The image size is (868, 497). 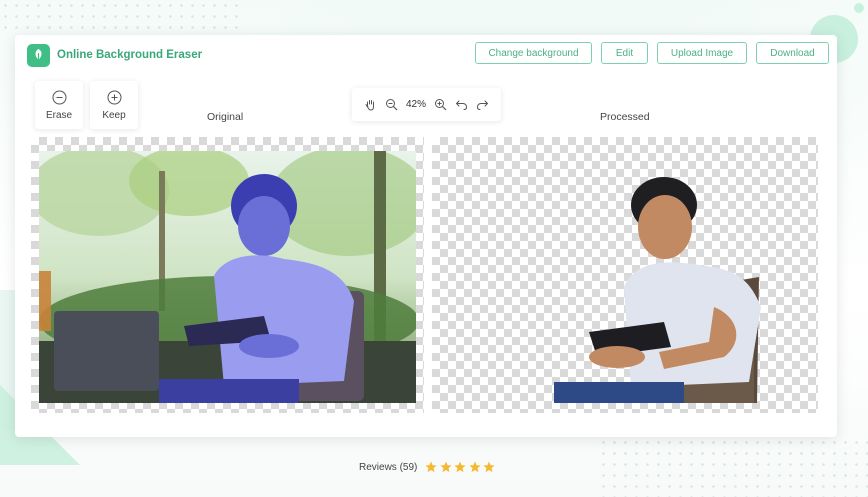 I want to click on upload-image-button: Upload Image, so click(x=702, y=53).